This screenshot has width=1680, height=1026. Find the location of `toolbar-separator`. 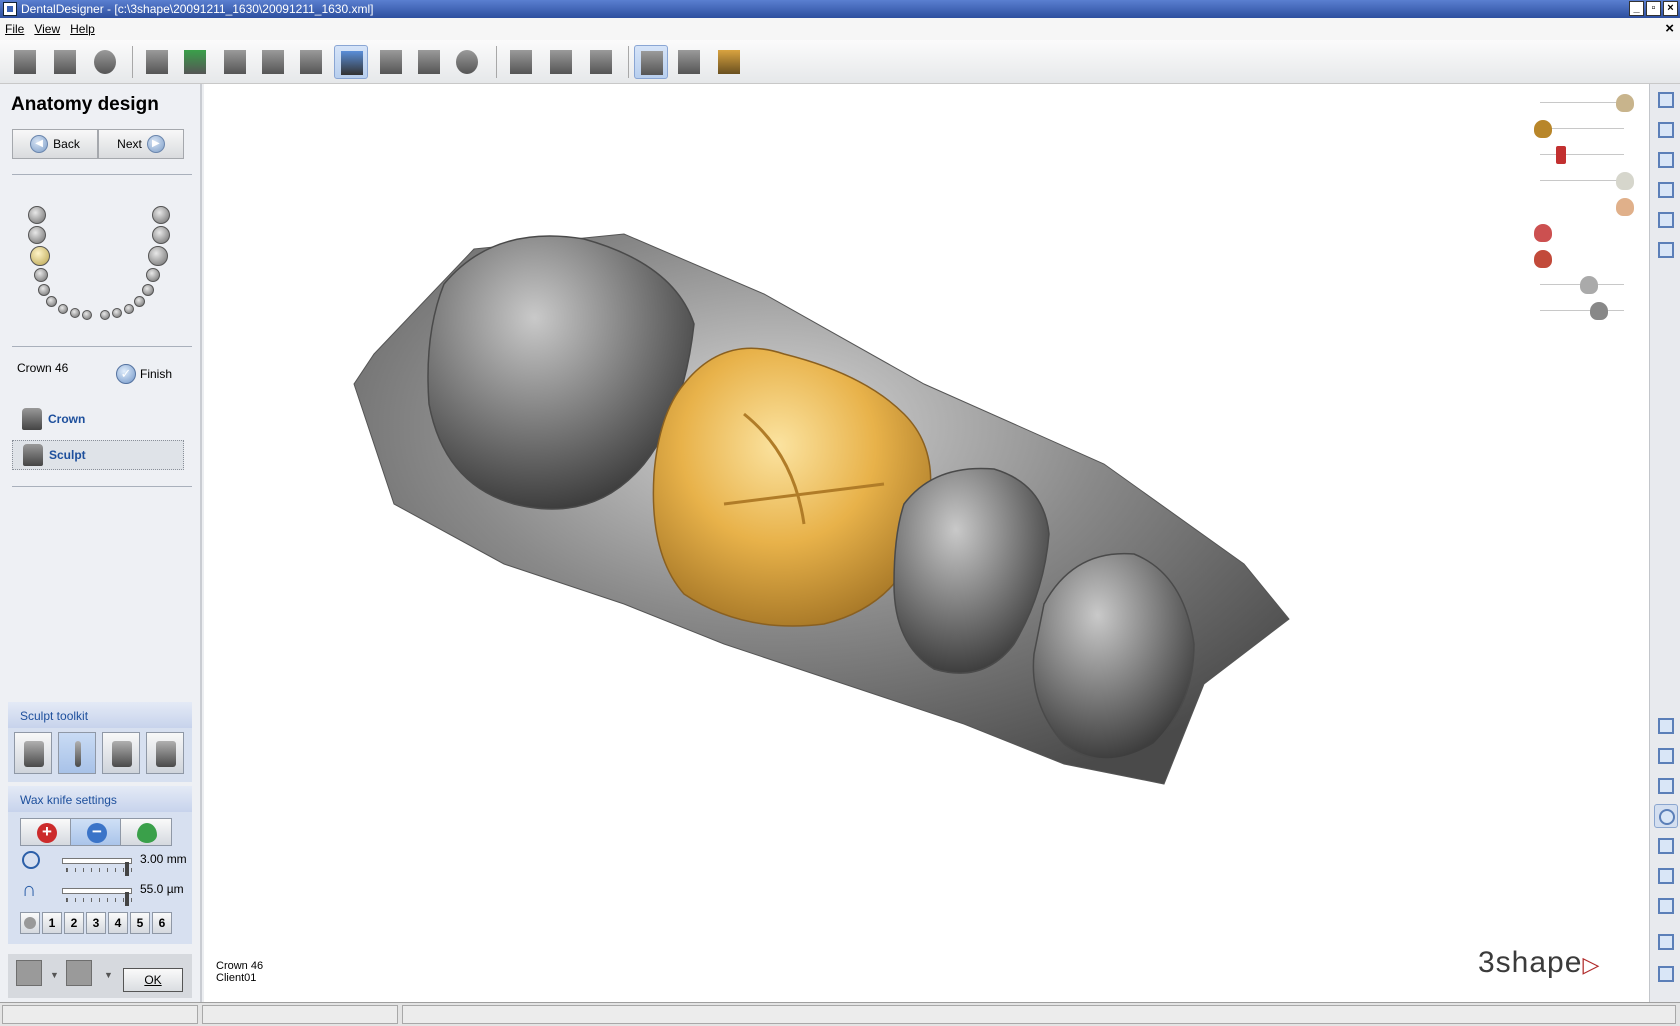

toolbar-separator is located at coordinates (132, 62).